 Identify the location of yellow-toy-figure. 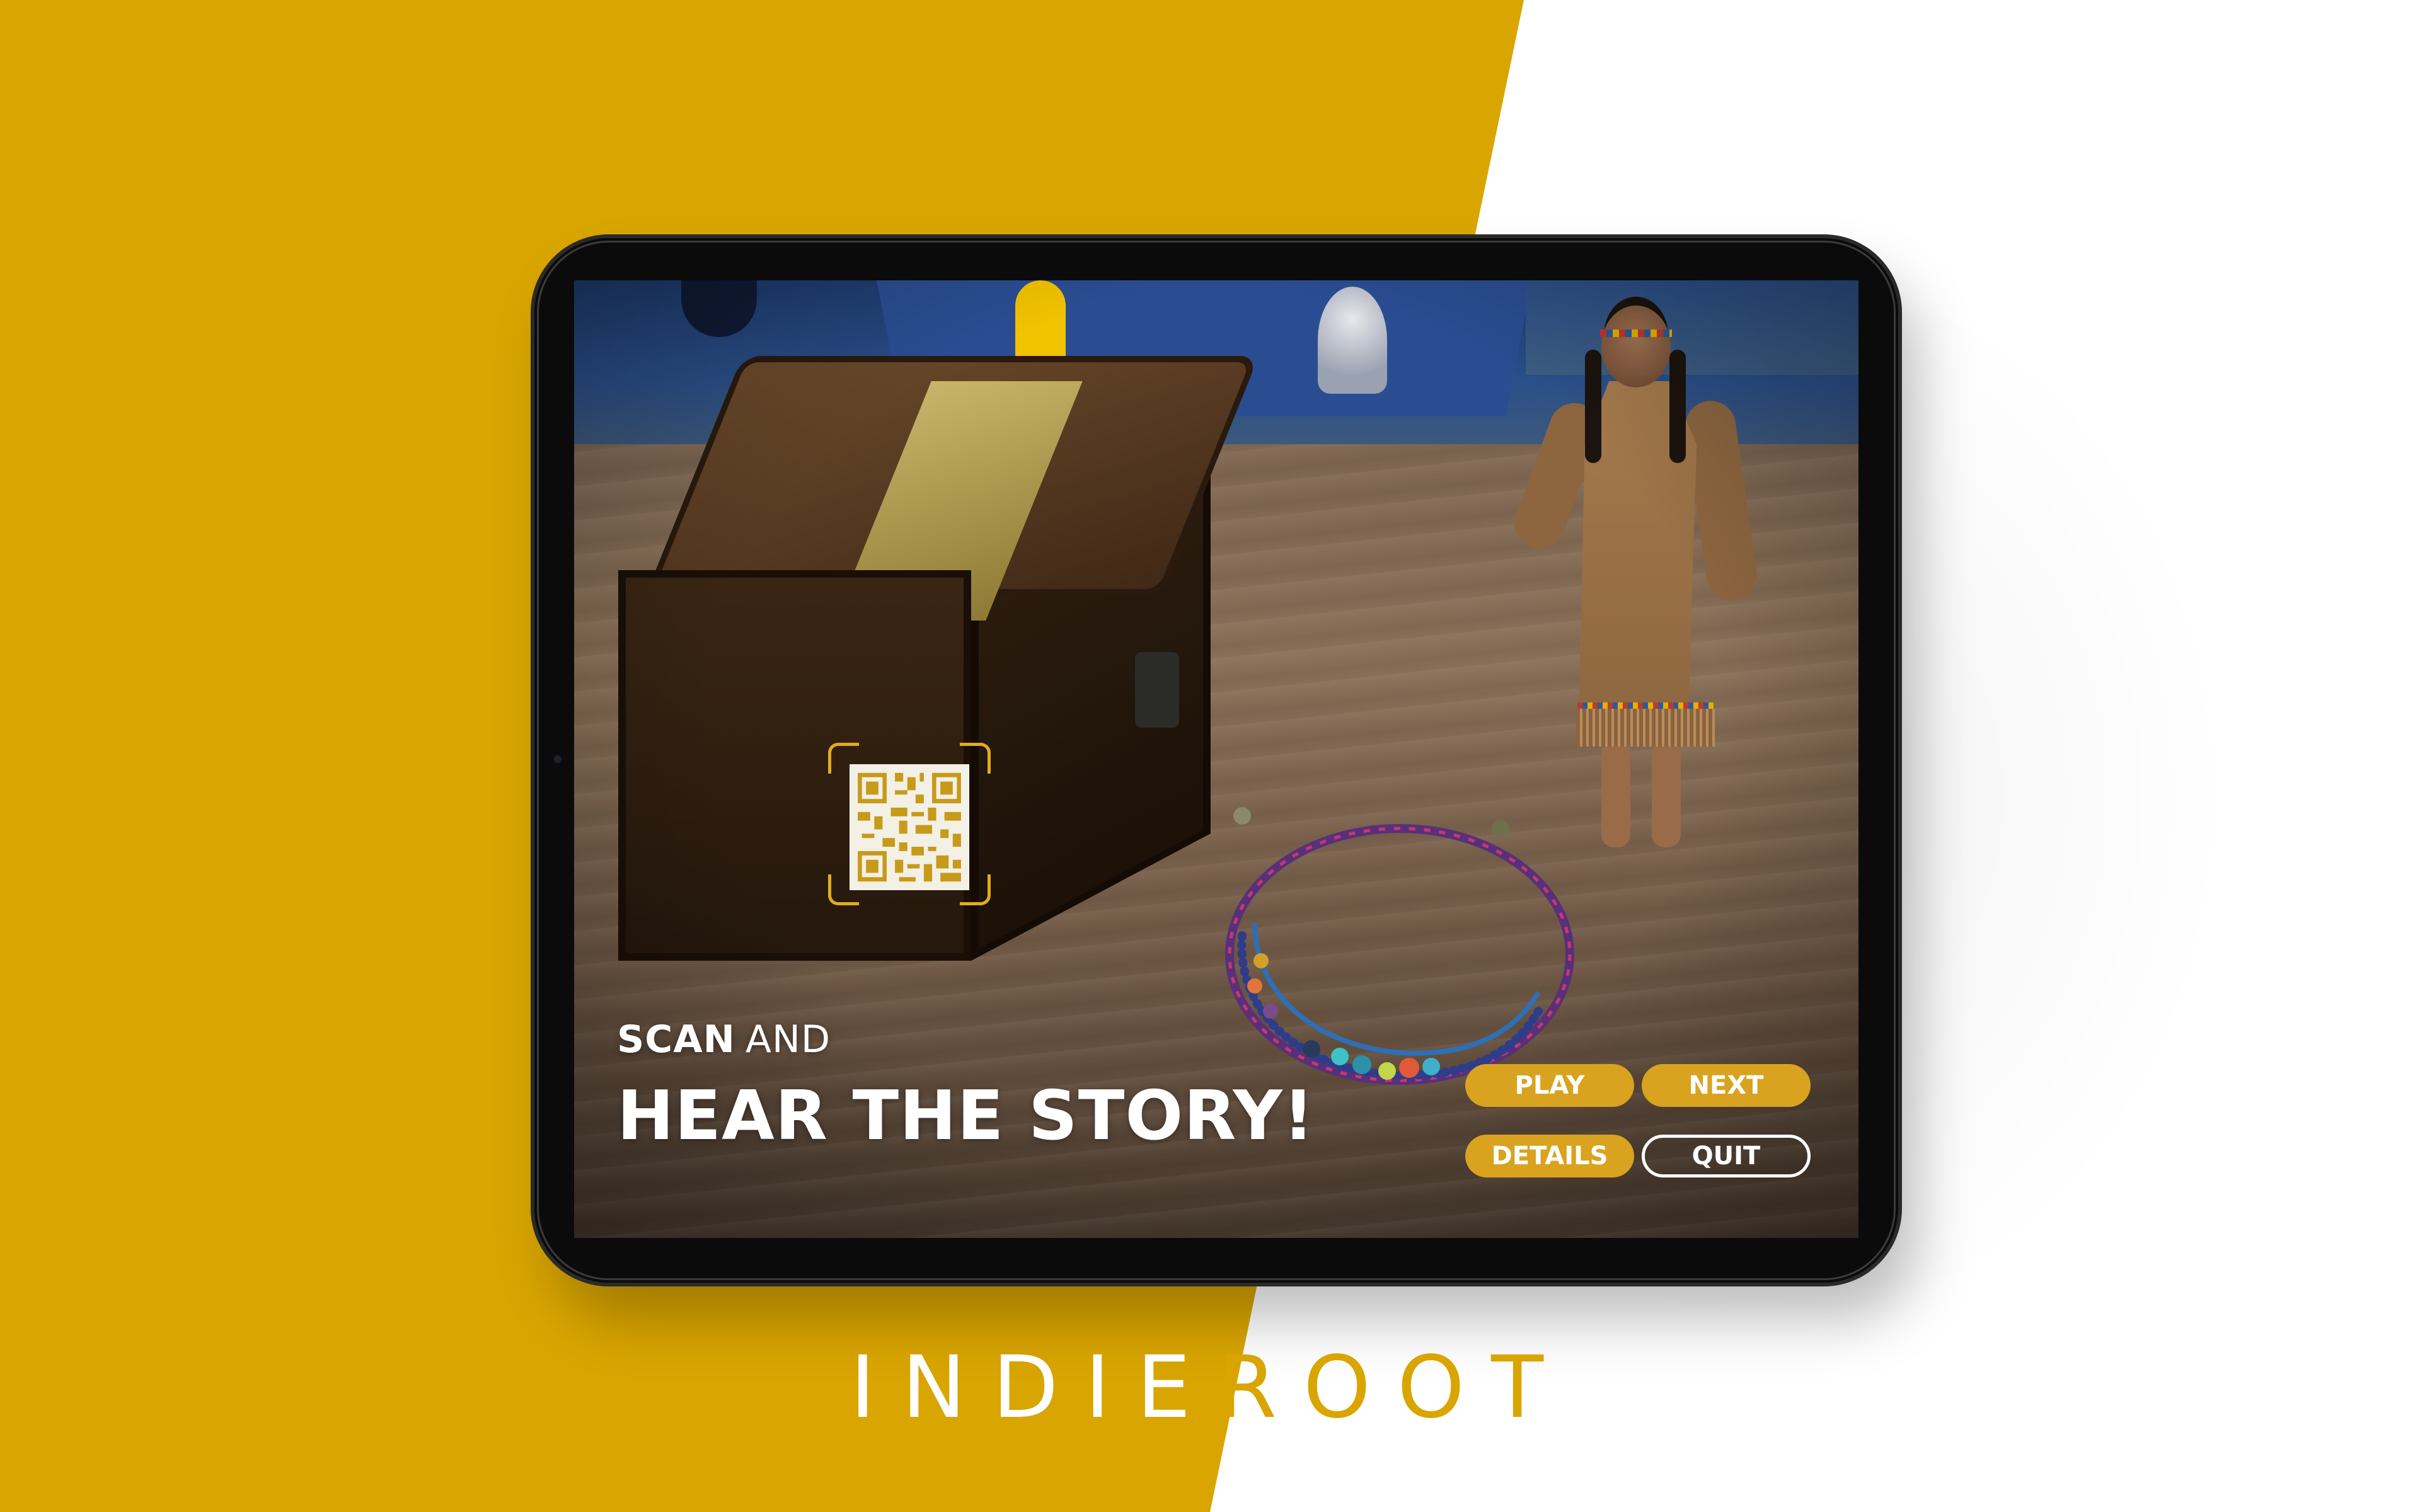
(1041, 324).